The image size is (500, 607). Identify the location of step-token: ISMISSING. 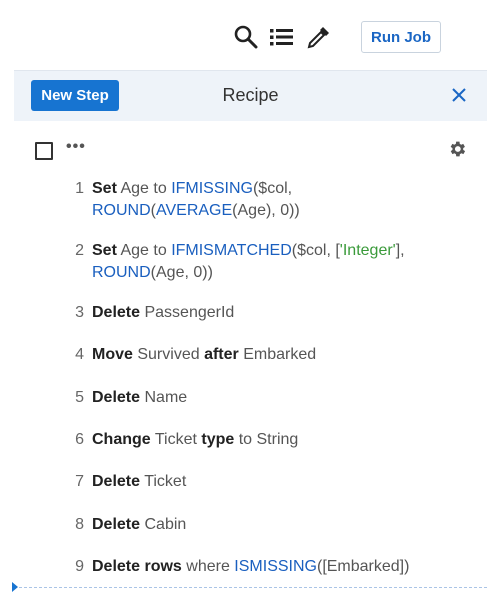
(275, 566).